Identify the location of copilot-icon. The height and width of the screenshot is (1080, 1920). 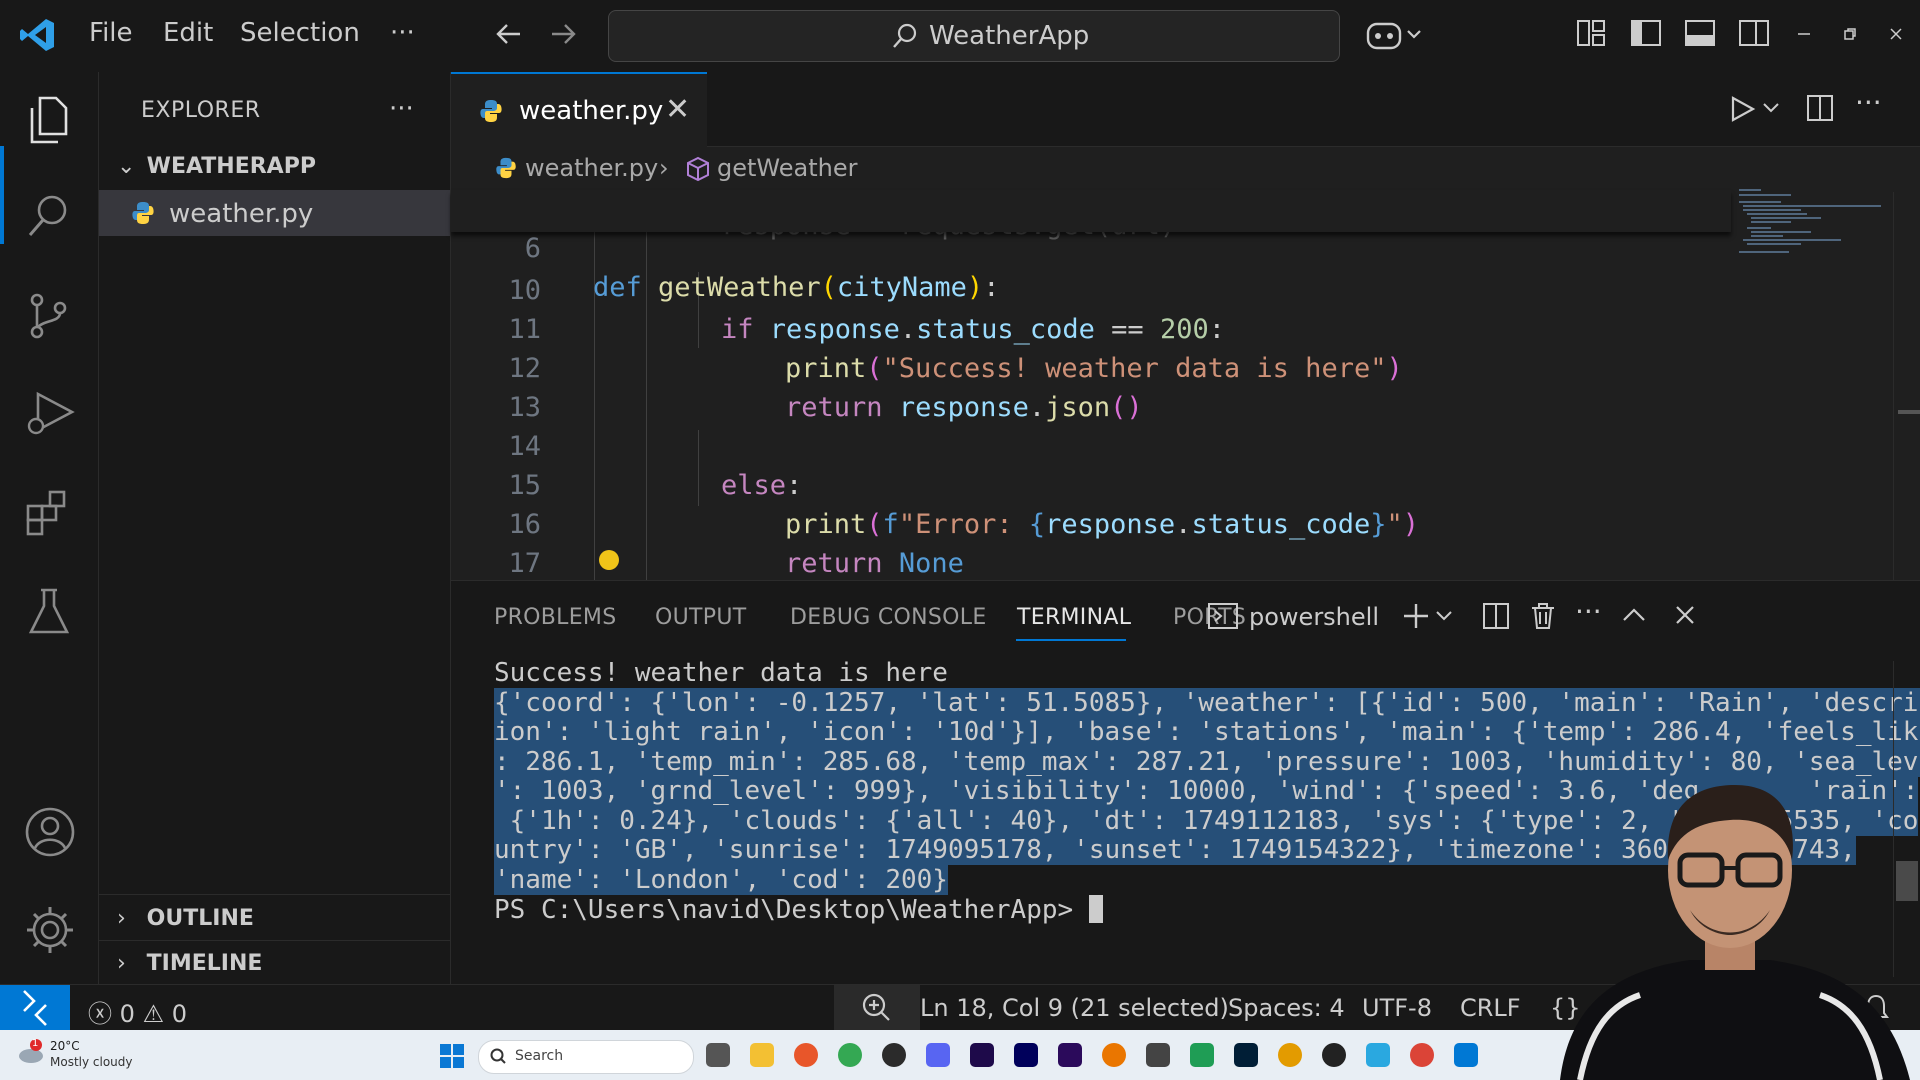
(1394, 35).